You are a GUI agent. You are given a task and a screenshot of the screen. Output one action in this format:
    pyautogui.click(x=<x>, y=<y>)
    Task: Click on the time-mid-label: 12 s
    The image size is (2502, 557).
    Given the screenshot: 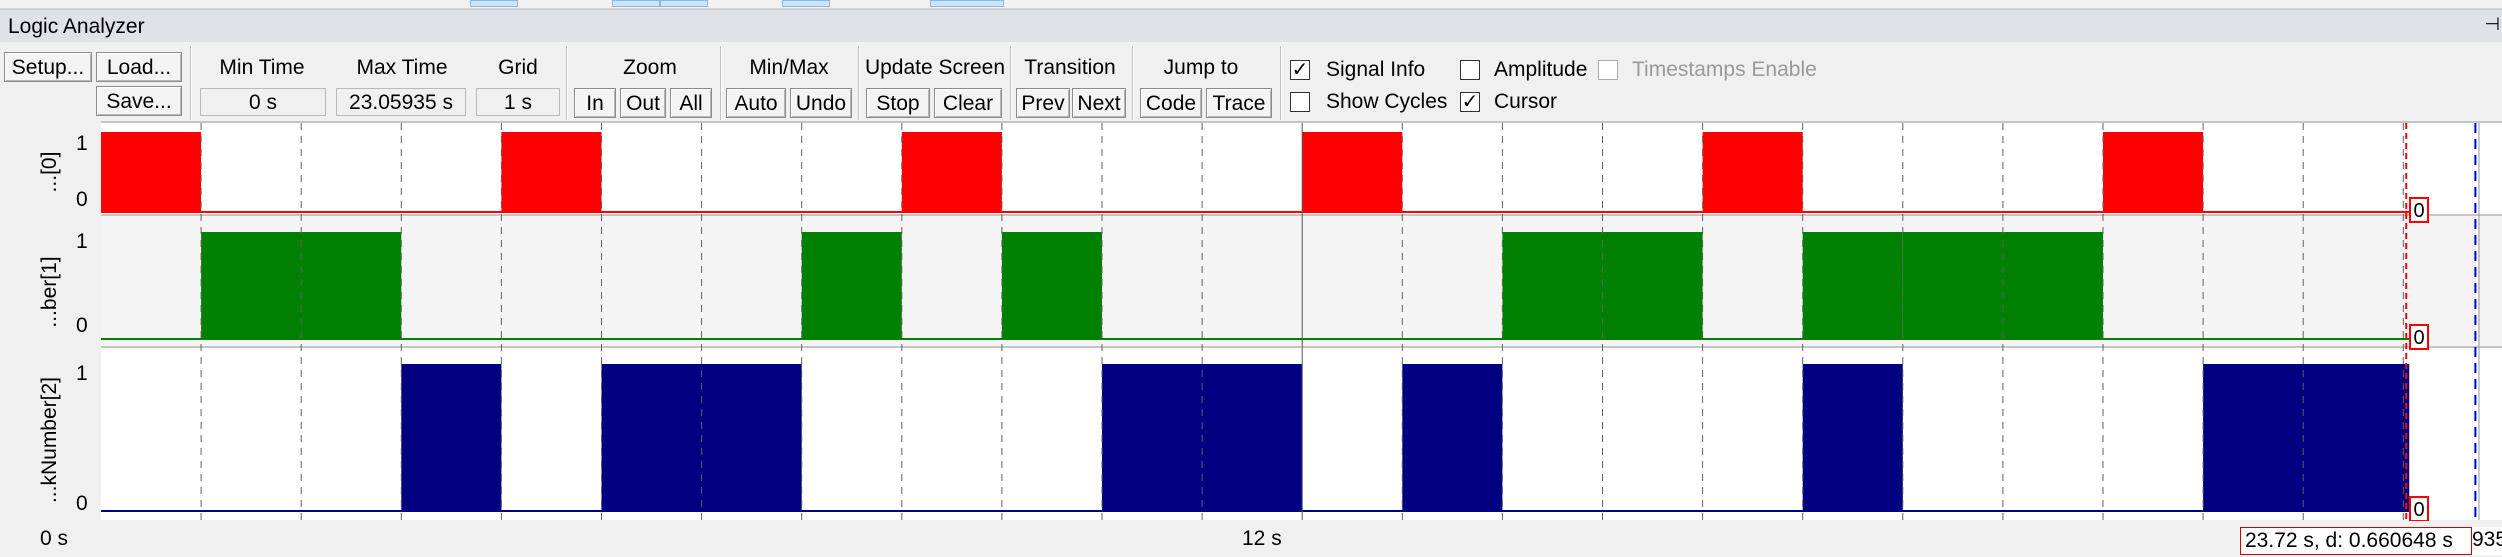 What is the action you would take?
    pyautogui.click(x=1262, y=538)
    